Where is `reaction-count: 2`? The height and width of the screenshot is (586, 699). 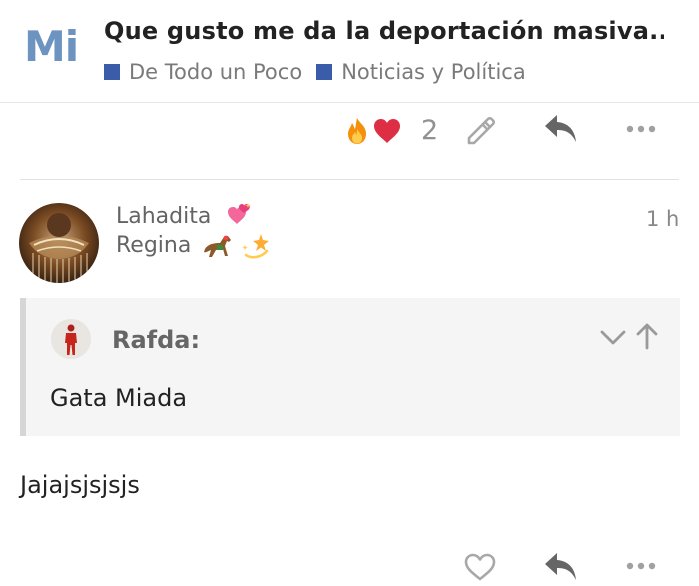
reaction-count: 2 is located at coordinates (429, 131).